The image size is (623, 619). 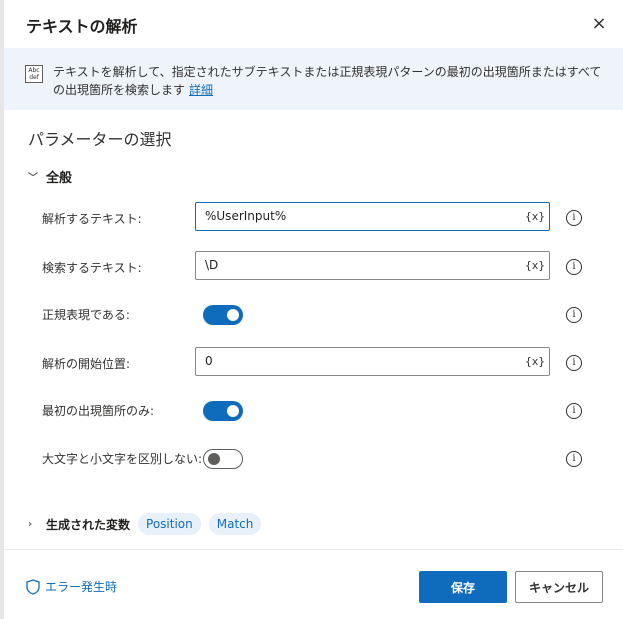 What do you see at coordinates (313, 549) in the screenshot?
I see `footer-divider` at bounding box center [313, 549].